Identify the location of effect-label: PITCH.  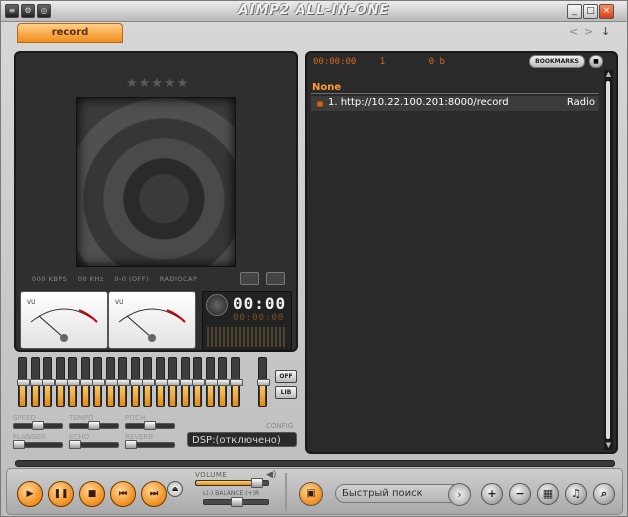
(135, 418).